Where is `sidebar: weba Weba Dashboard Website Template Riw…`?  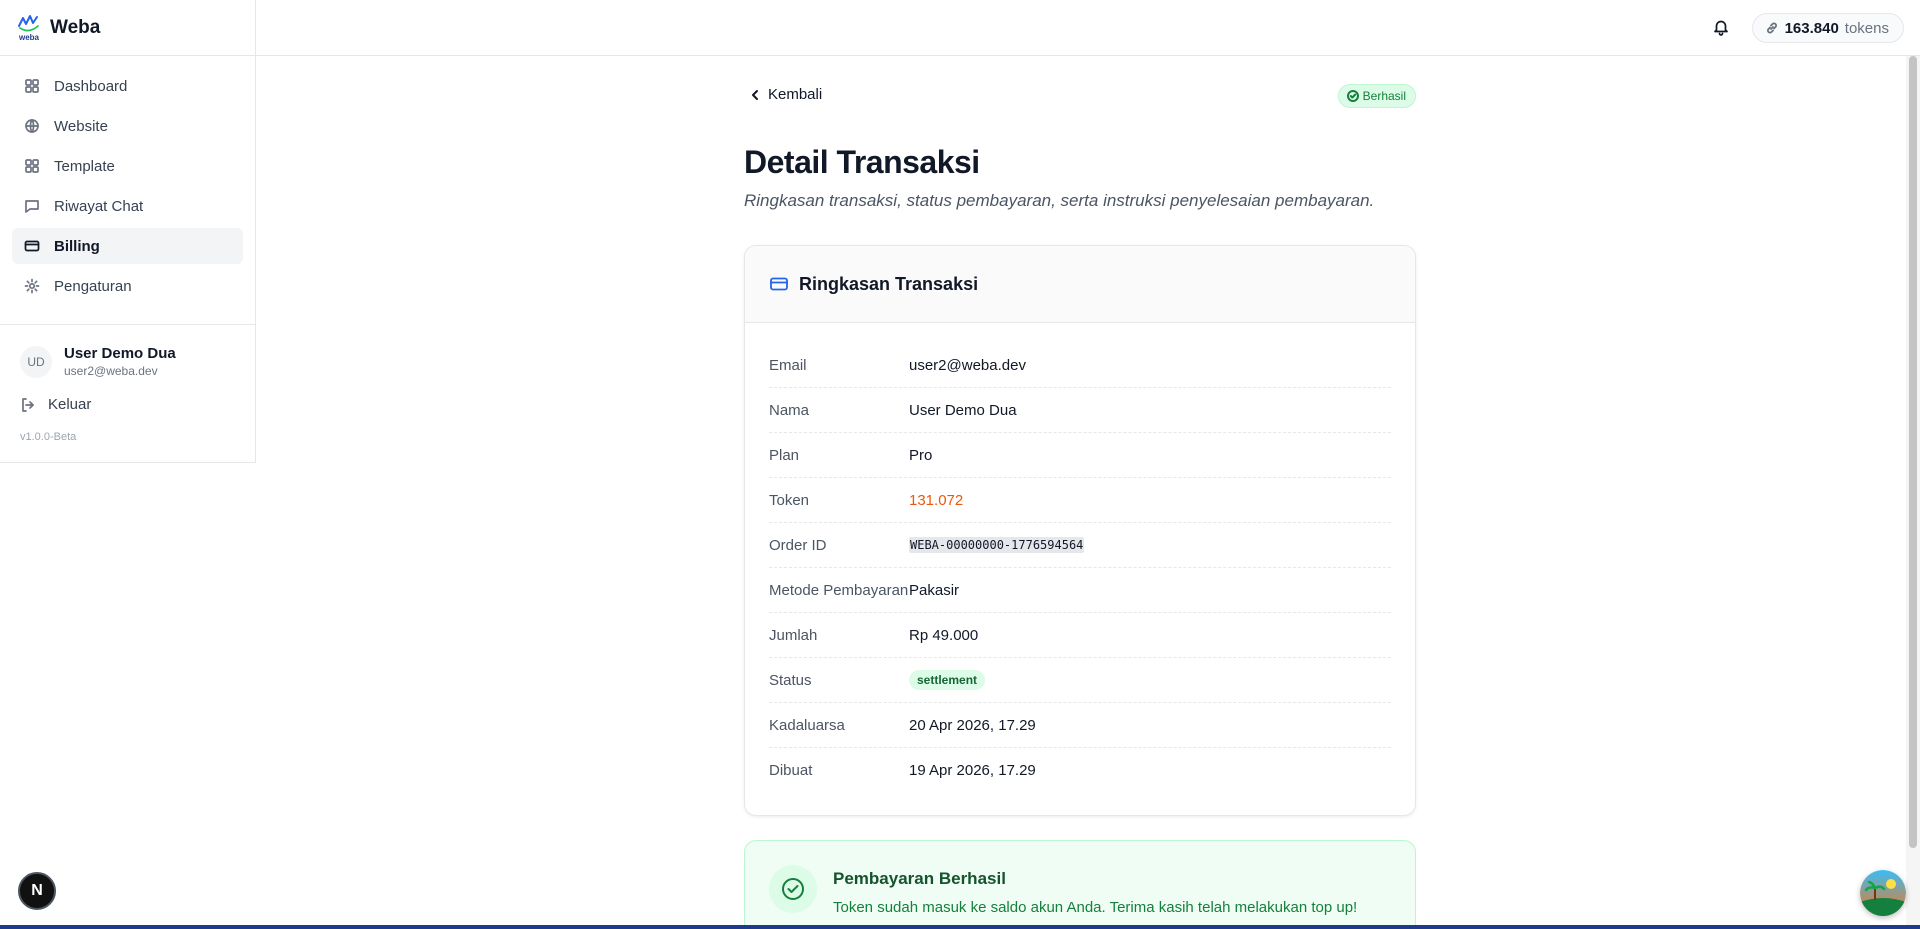 sidebar: weba Weba Dashboard Website Template Riw… is located at coordinates (128, 231).